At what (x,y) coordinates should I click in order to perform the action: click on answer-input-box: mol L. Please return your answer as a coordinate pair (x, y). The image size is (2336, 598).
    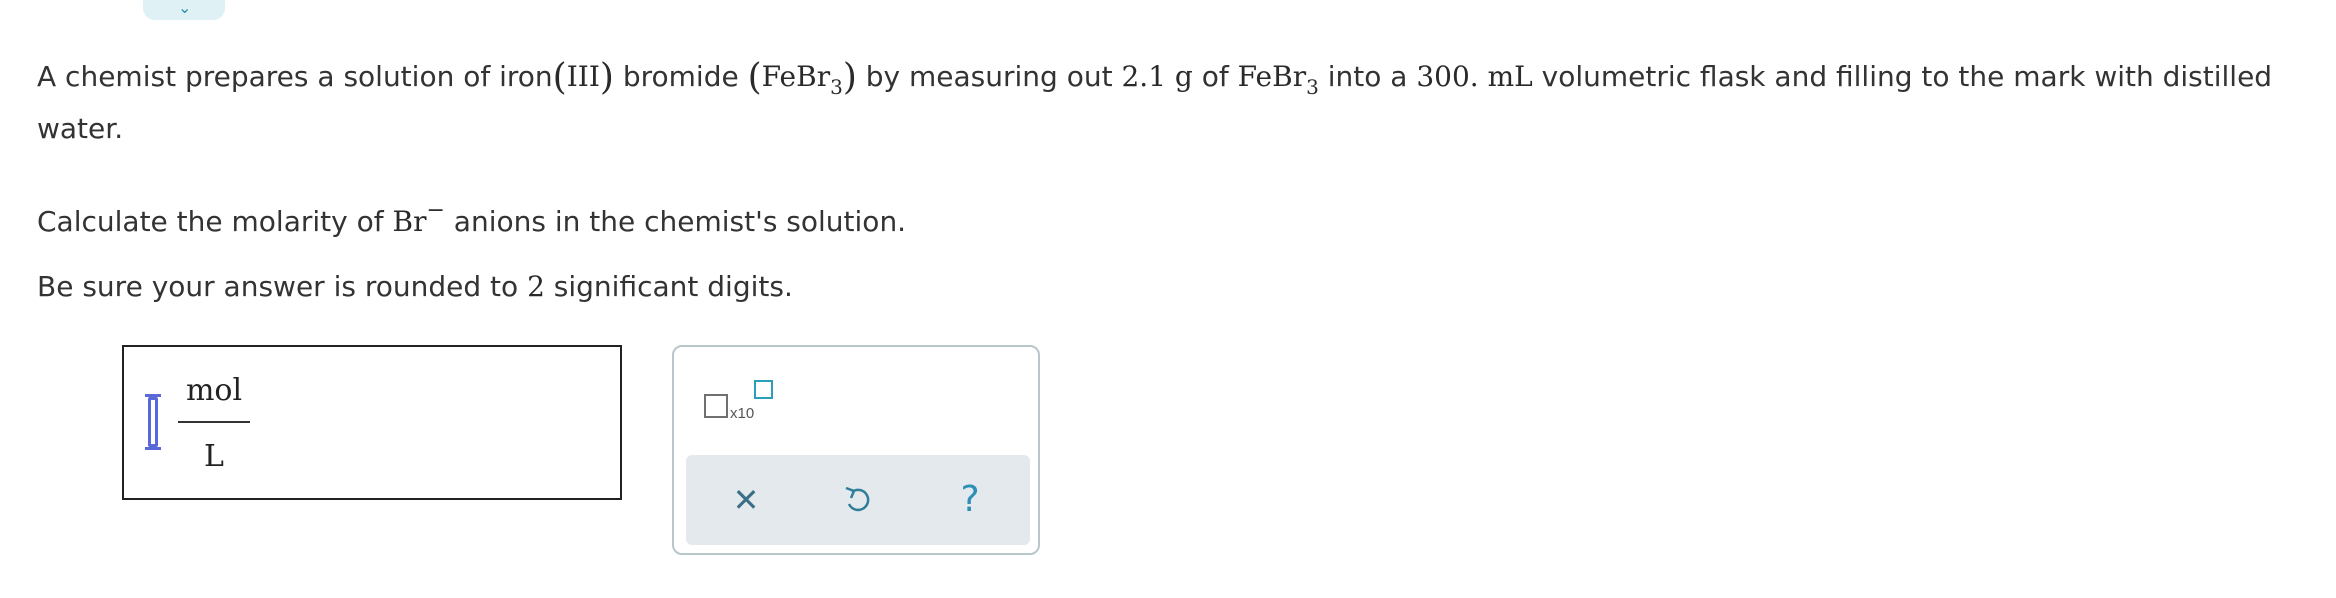
    Looking at the image, I should click on (372, 422).